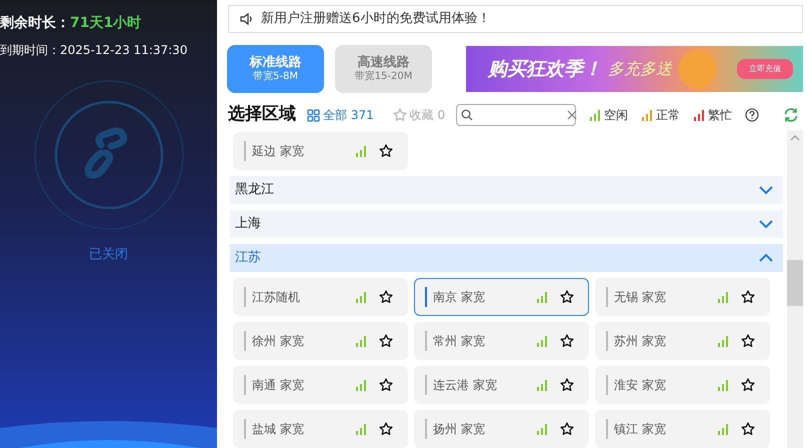 The height and width of the screenshot is (448, 807). Describe the element at coordinates (313, 115) in the screenshot. I see `grid-icon` at that location.